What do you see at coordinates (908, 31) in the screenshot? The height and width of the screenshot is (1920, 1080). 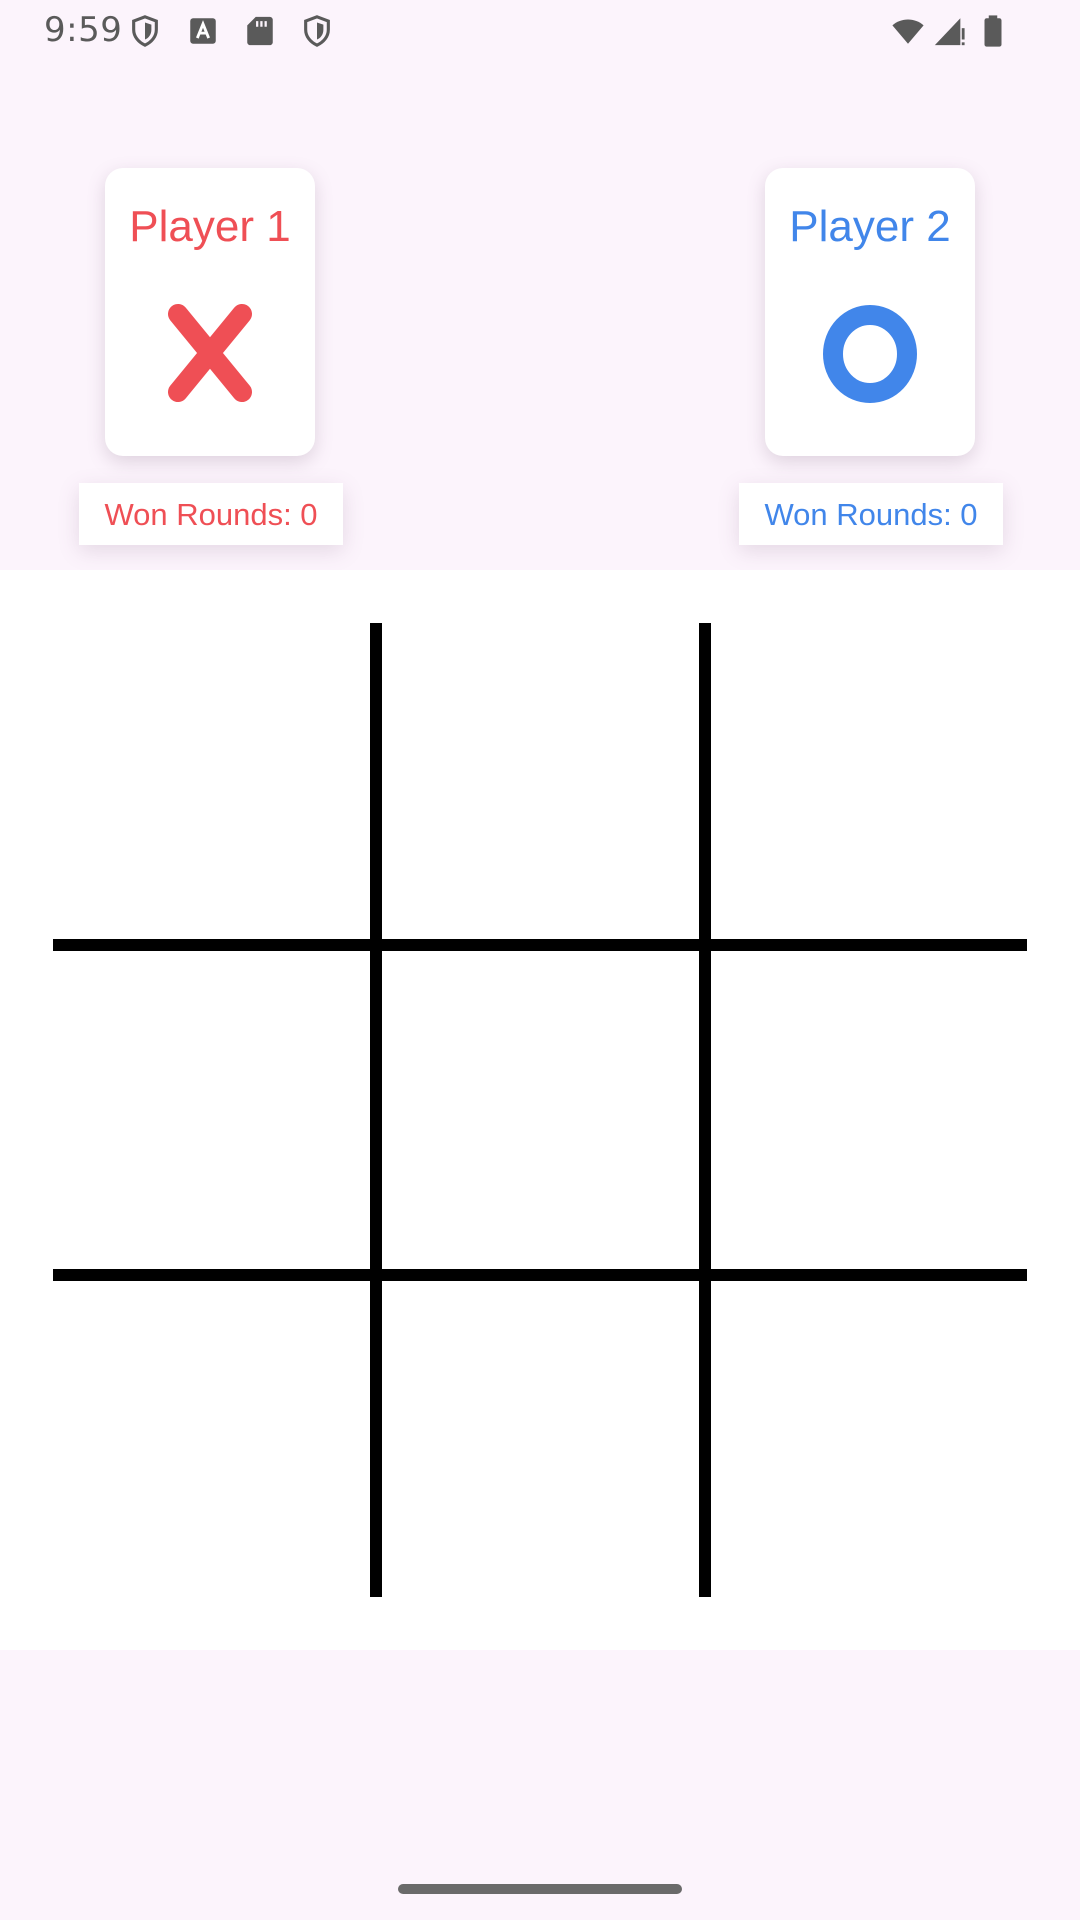 I see `wifi-icon` at bounding box center [908, 31].